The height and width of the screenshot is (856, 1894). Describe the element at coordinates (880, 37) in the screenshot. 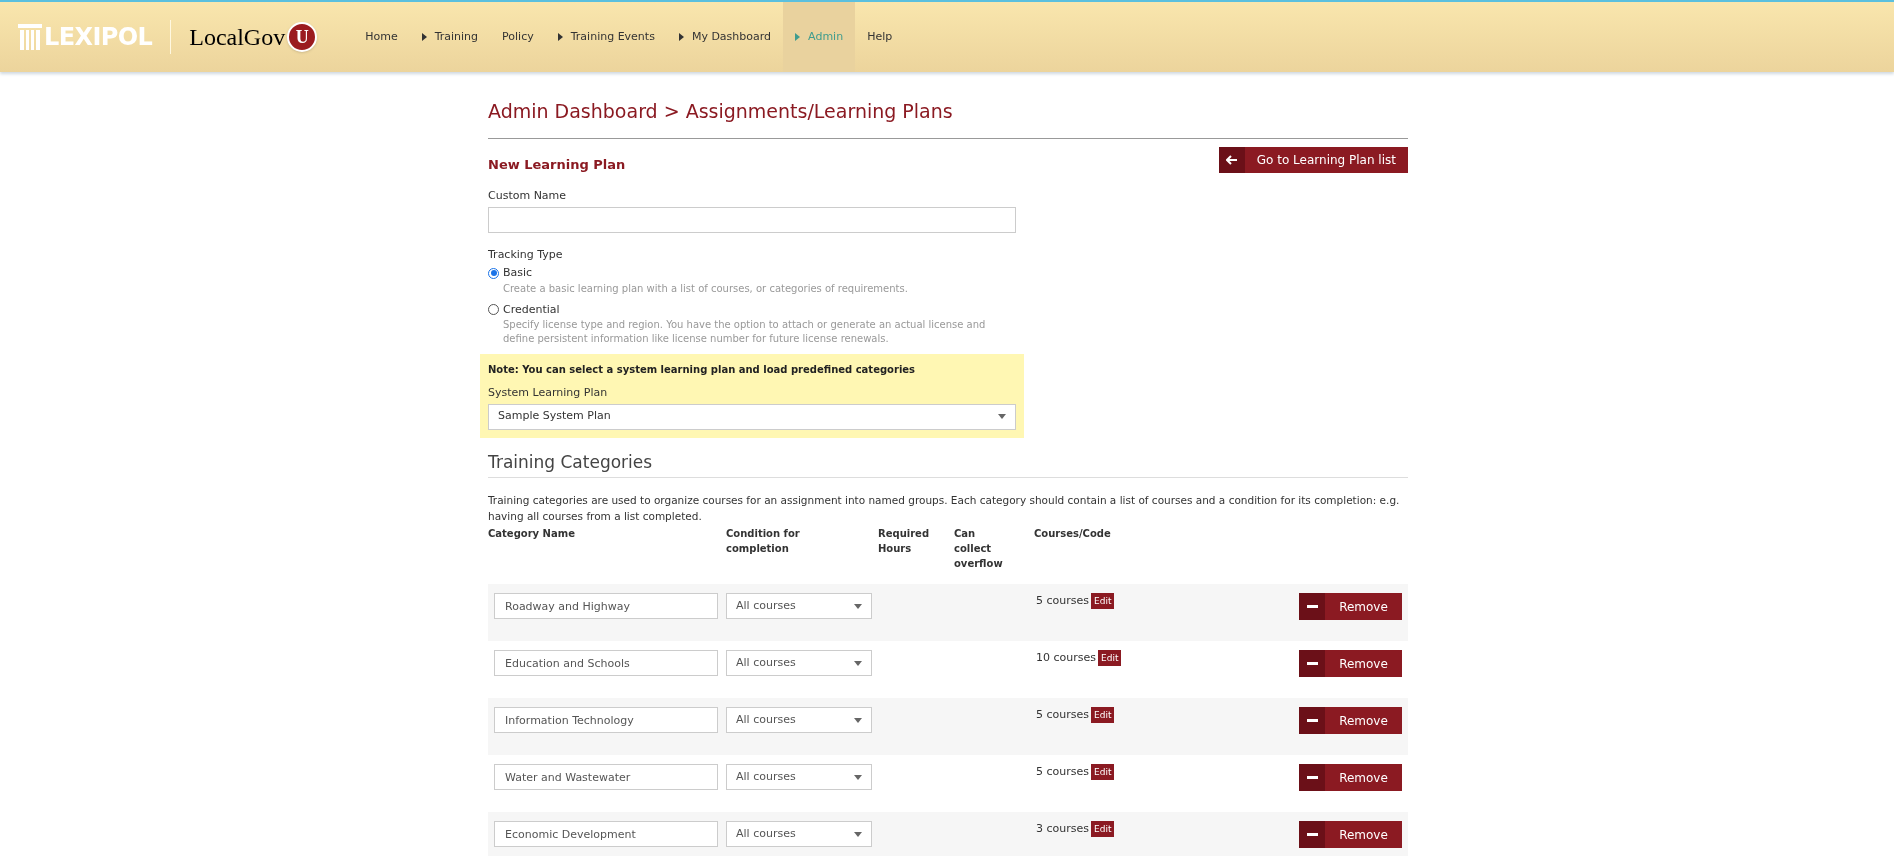

I see `nav-link: Help` at that location.